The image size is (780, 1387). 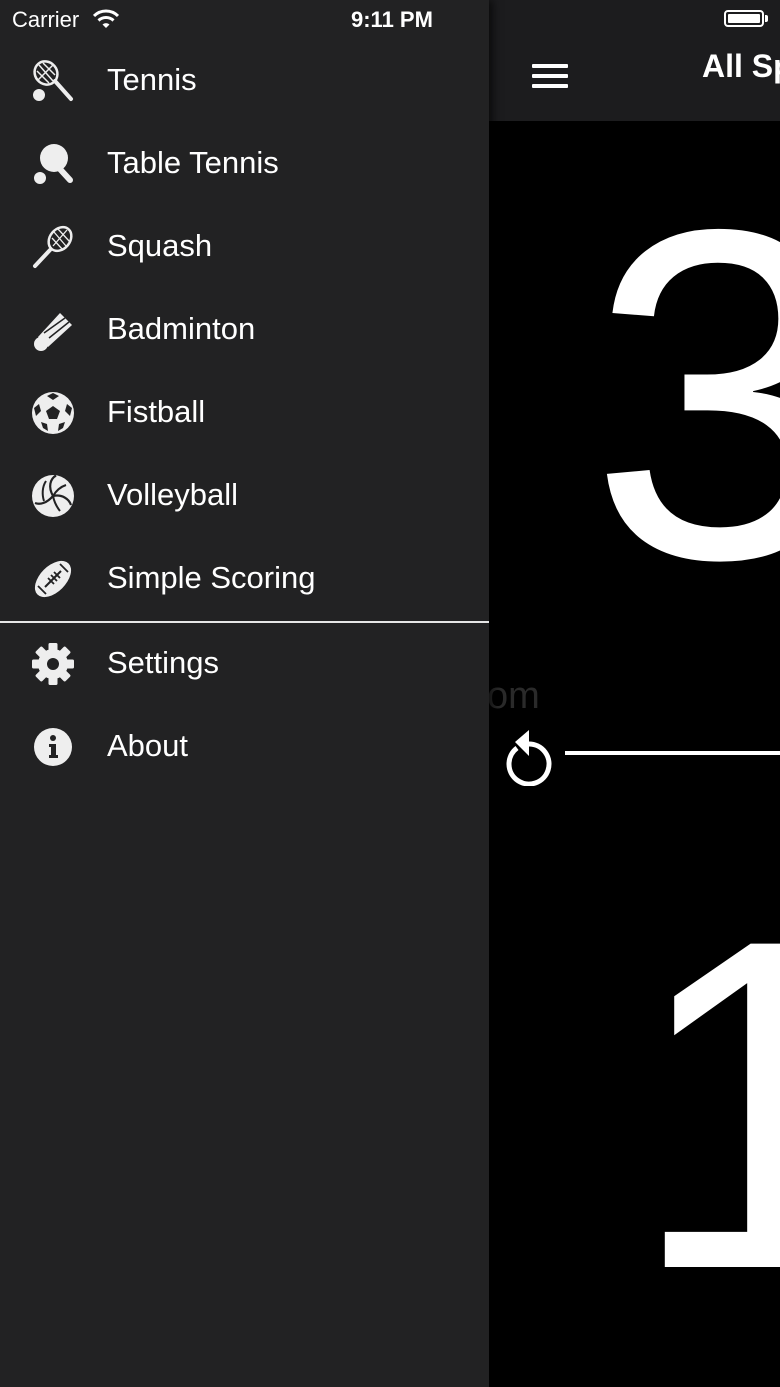 What do you see at coordinates (181, 328) in the screenshot?
I see `menu-label: Badminton` at bounding box center [181, 328].